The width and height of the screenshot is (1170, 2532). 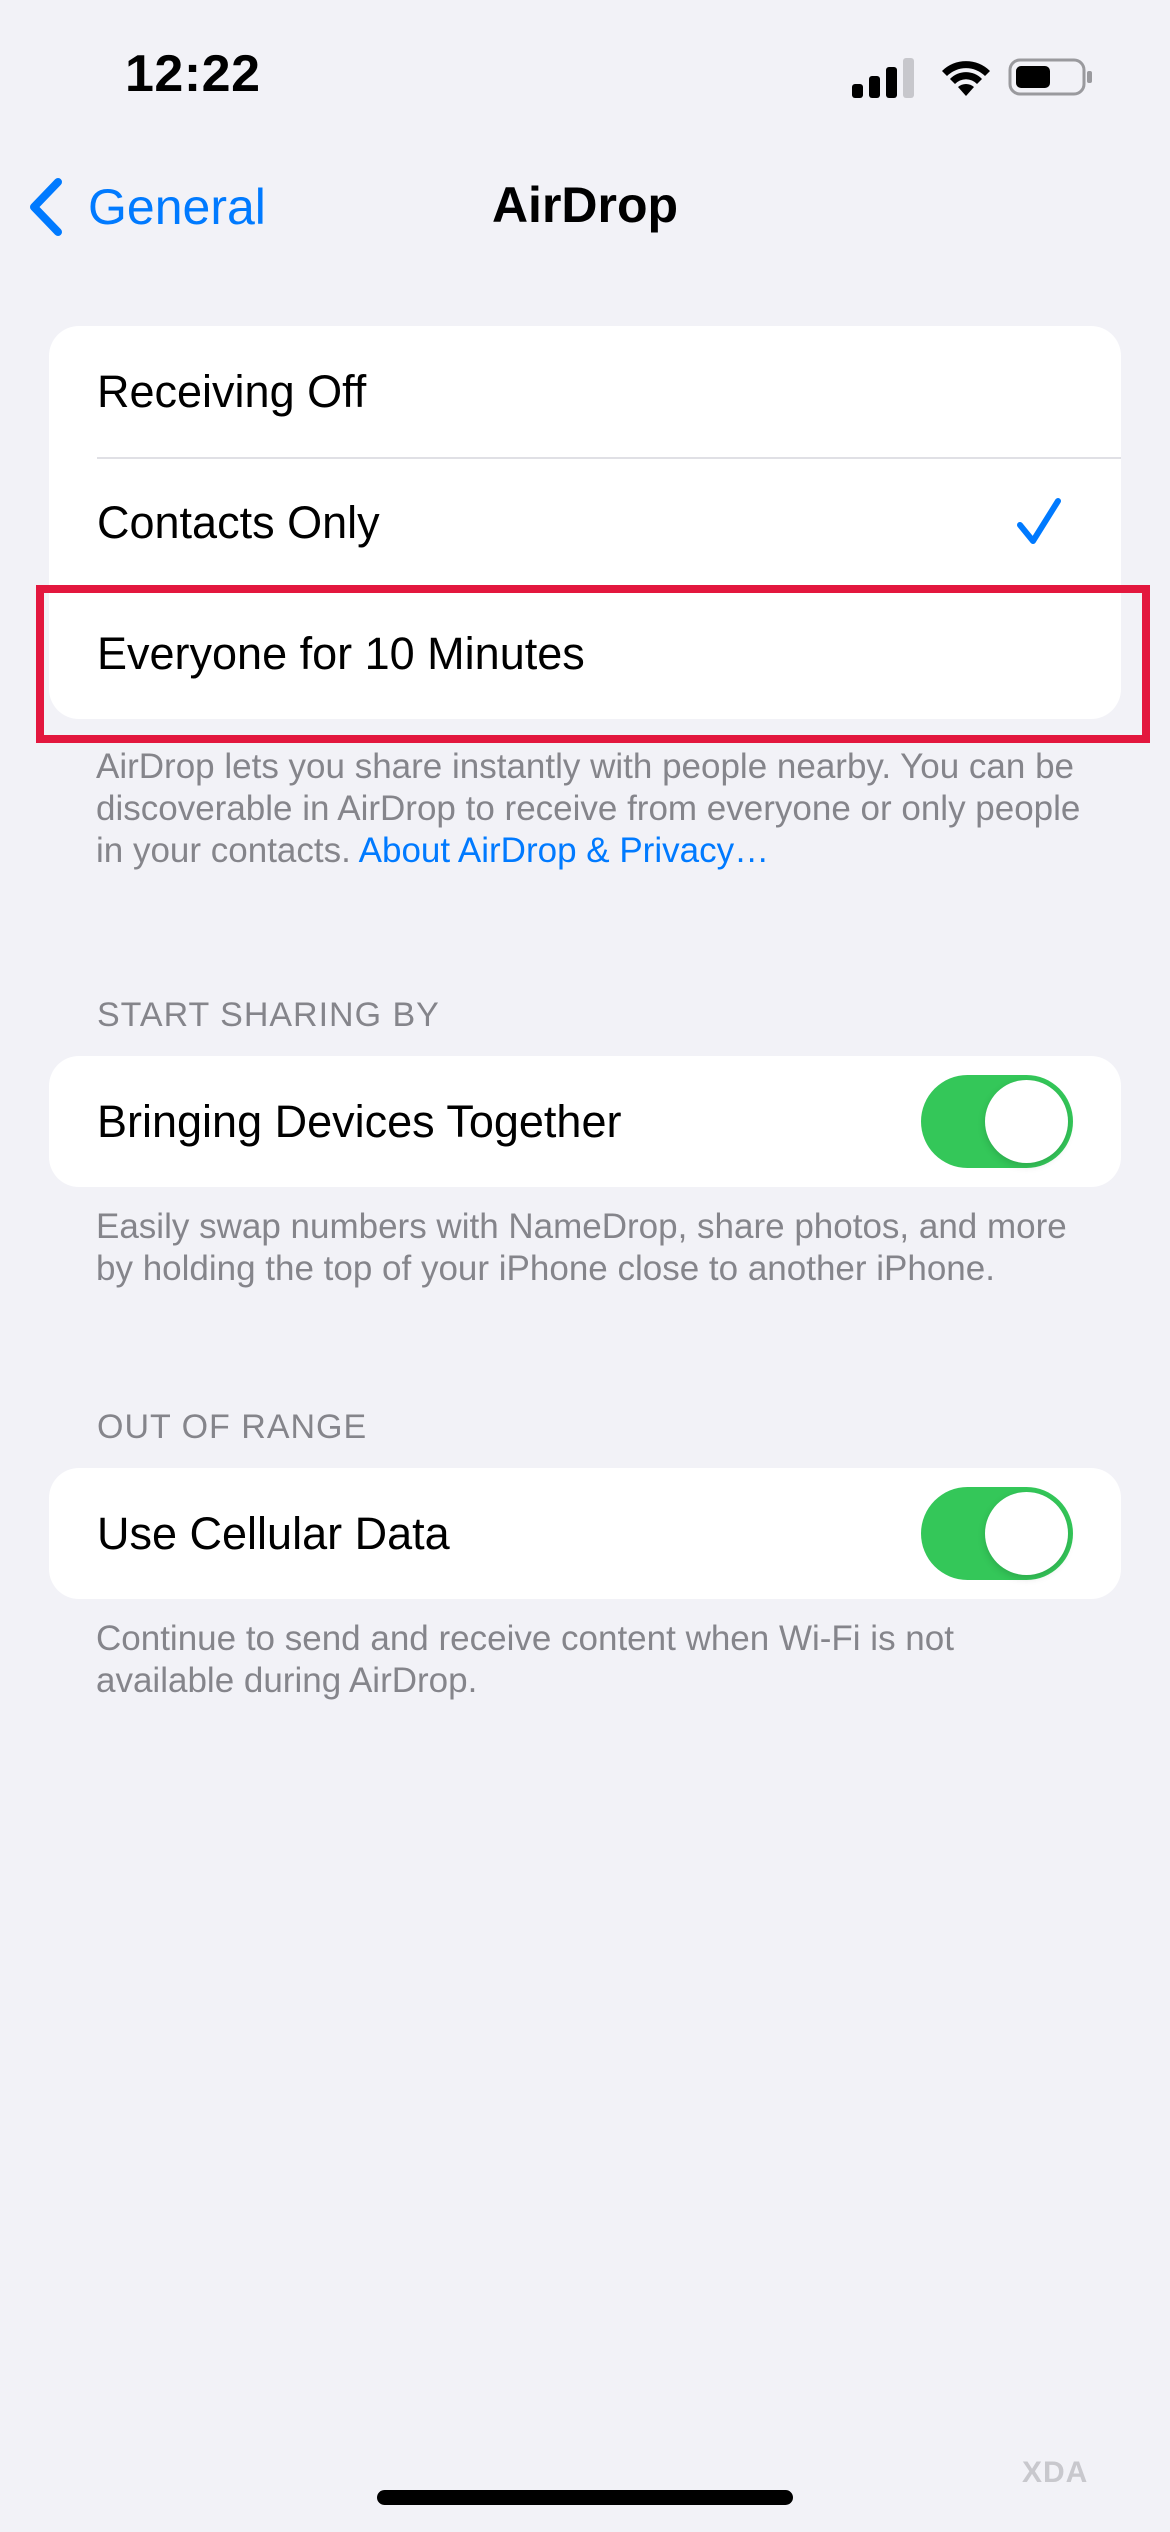 I want to click on option-receiving-off: Receiving Off, so click(x=585, y=391).